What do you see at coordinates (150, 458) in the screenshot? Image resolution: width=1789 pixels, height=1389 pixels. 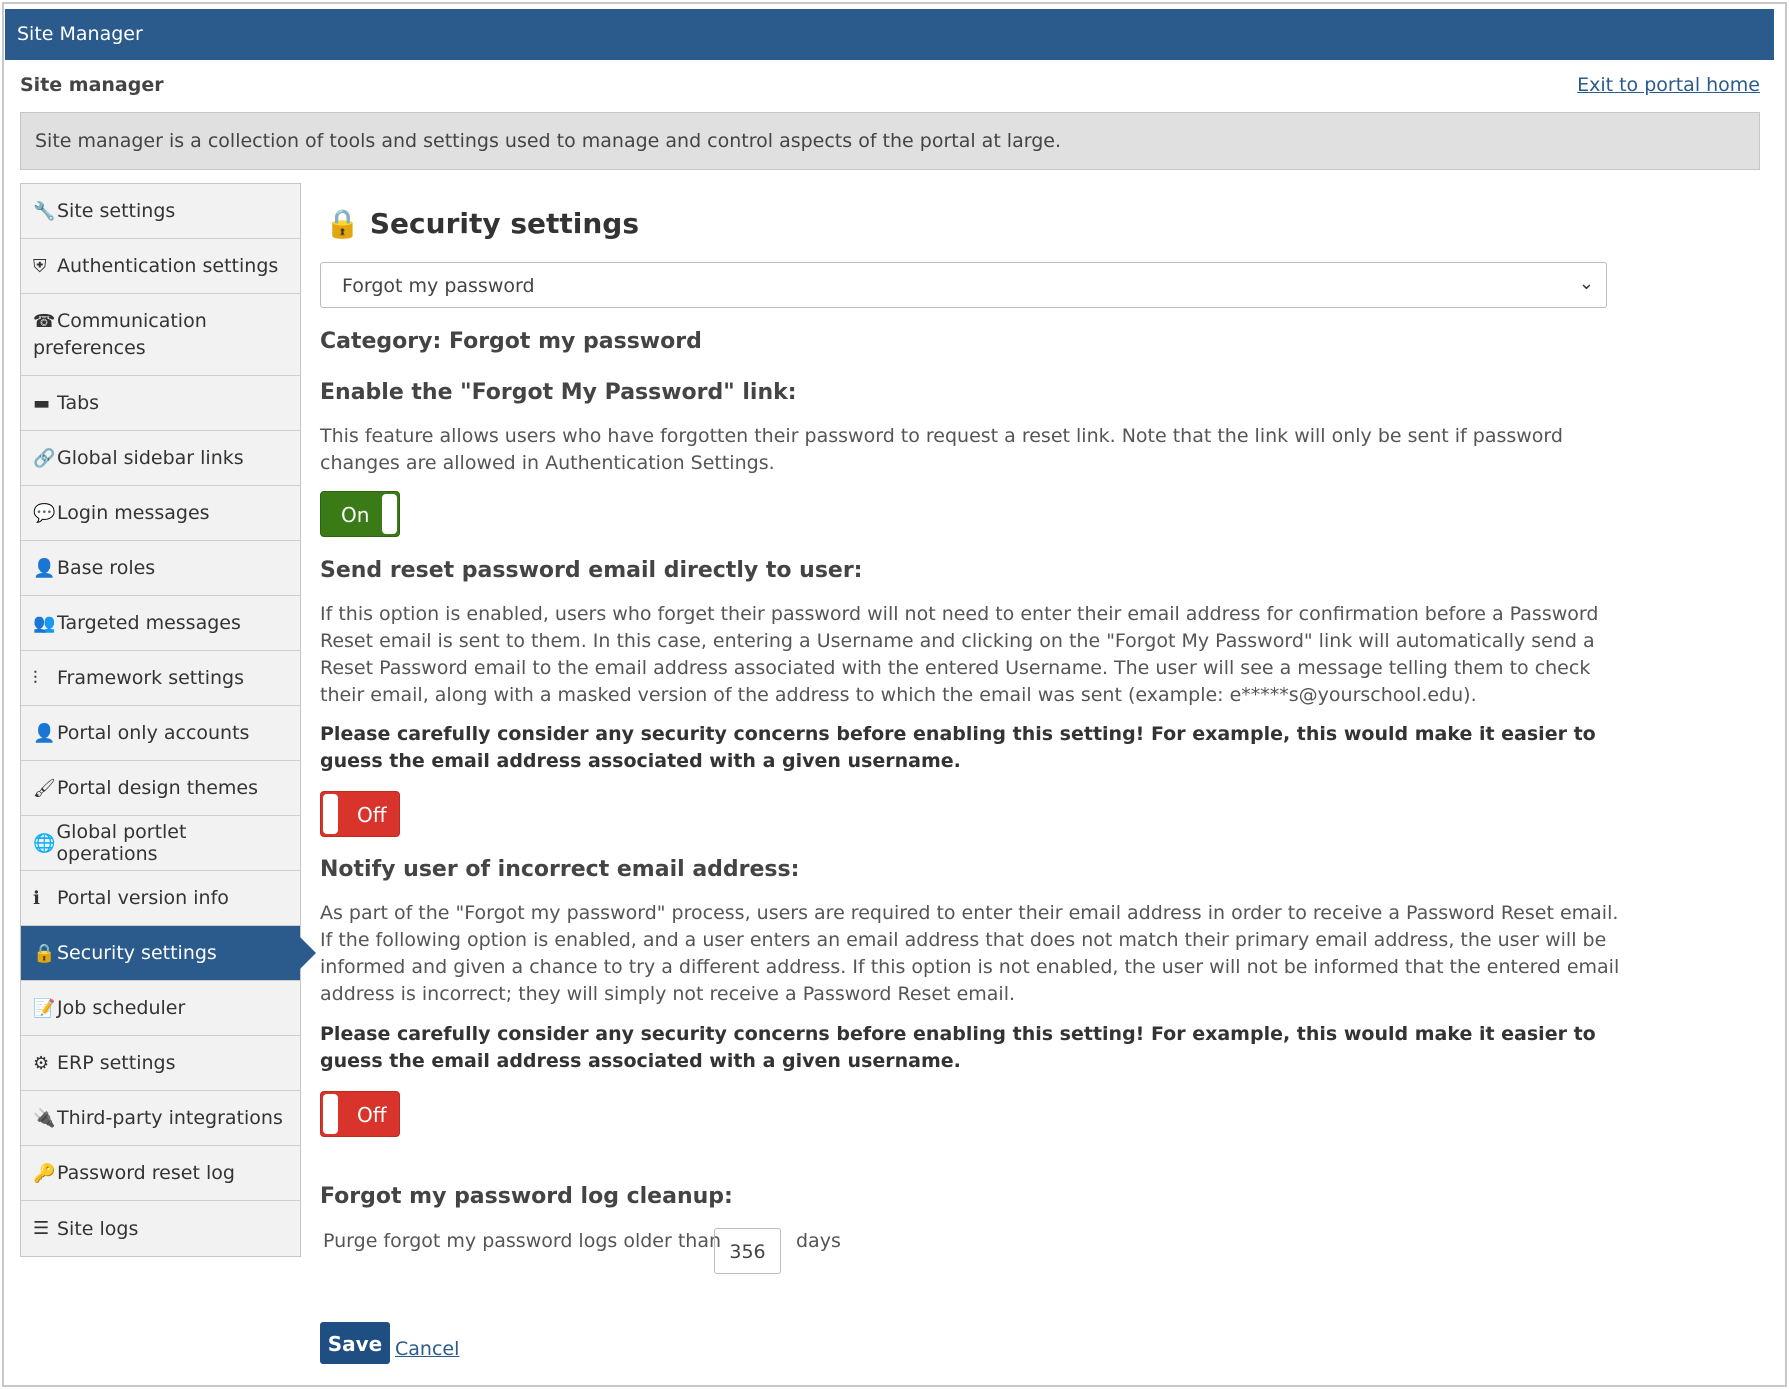 I see `sidebar-item-label: Global sidebar links` at bounding box center [150, 458].